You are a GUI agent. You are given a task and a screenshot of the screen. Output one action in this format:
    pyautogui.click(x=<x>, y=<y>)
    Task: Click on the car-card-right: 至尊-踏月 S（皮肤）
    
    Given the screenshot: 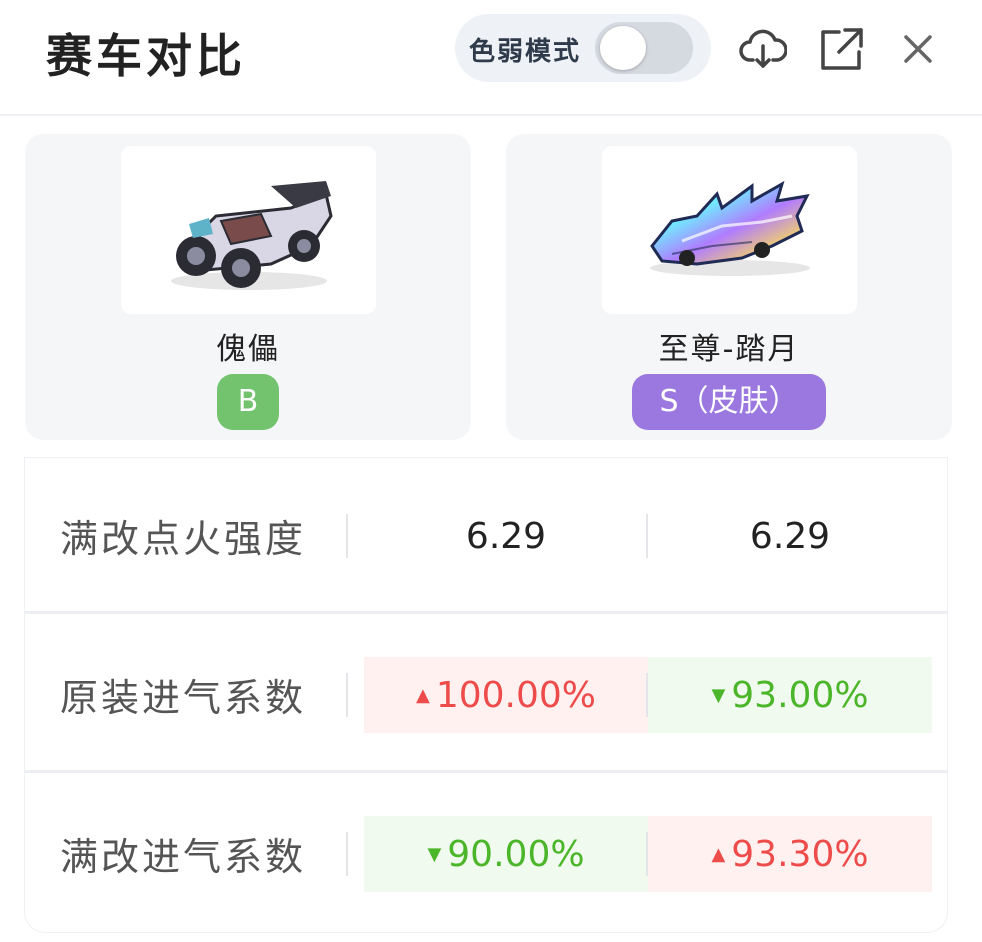 What is the action you would take?
    pyautogui.click(x=729, y=287)
    